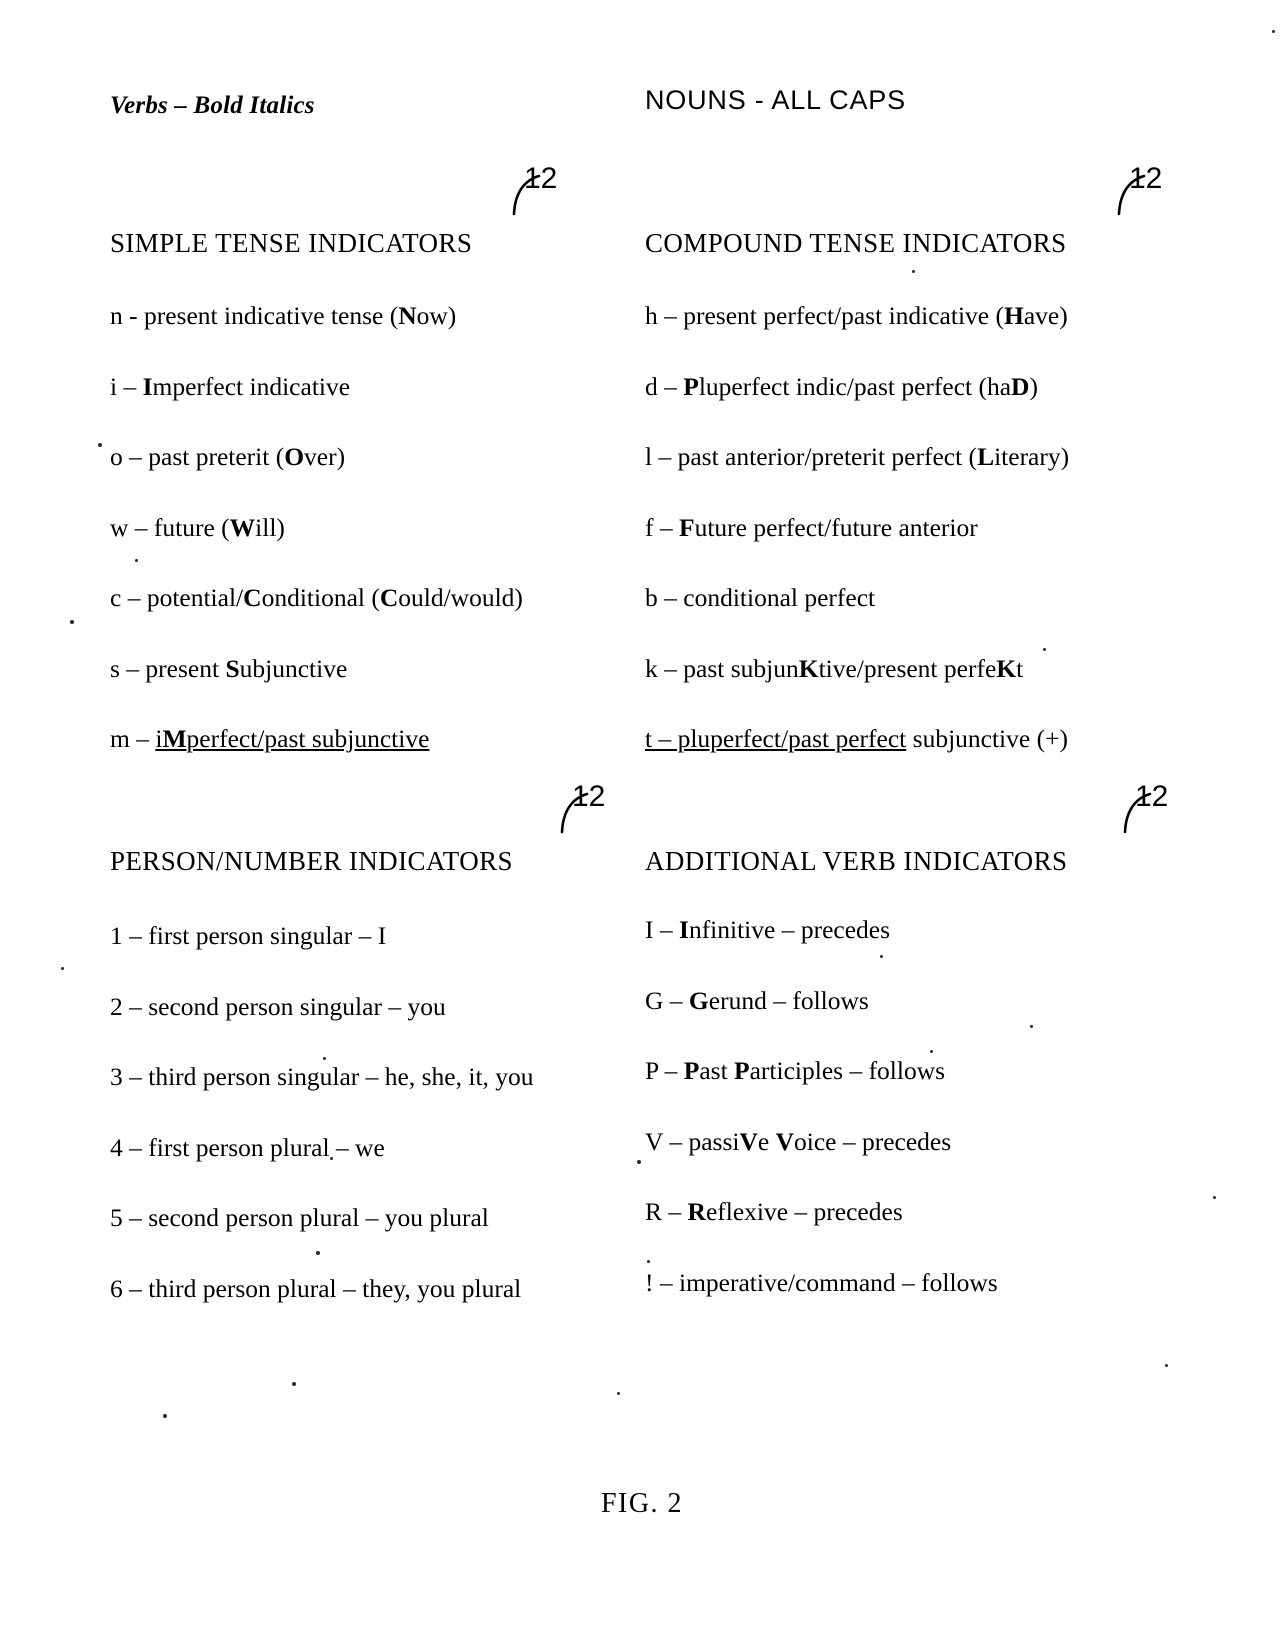  What do you see at coordinates (291, 243) in the screenshot?
I see `section-title-simple-tense: SIMPLE TENSE INDICATORS` at bounding box center [291, 243].